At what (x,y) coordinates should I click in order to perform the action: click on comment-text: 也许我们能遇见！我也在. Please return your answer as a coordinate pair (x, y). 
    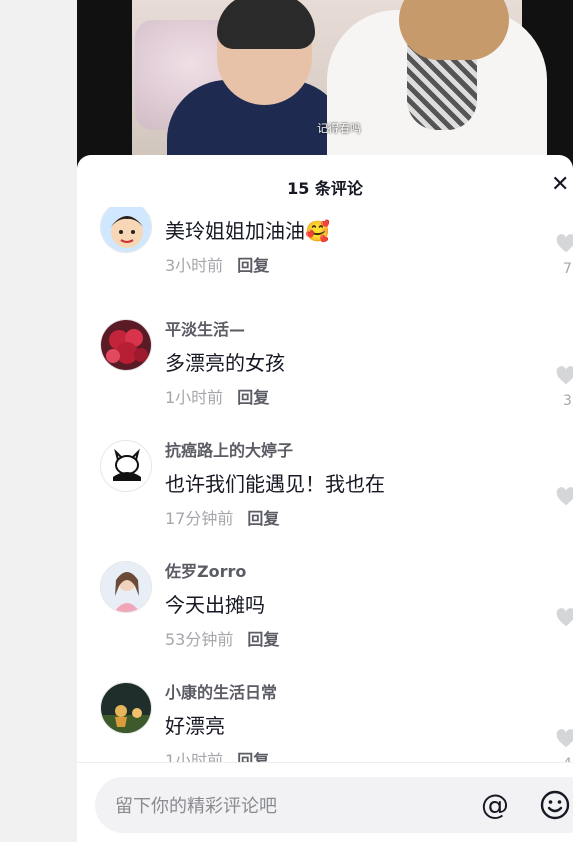
    Looking at the image, I should click on (275, 484).